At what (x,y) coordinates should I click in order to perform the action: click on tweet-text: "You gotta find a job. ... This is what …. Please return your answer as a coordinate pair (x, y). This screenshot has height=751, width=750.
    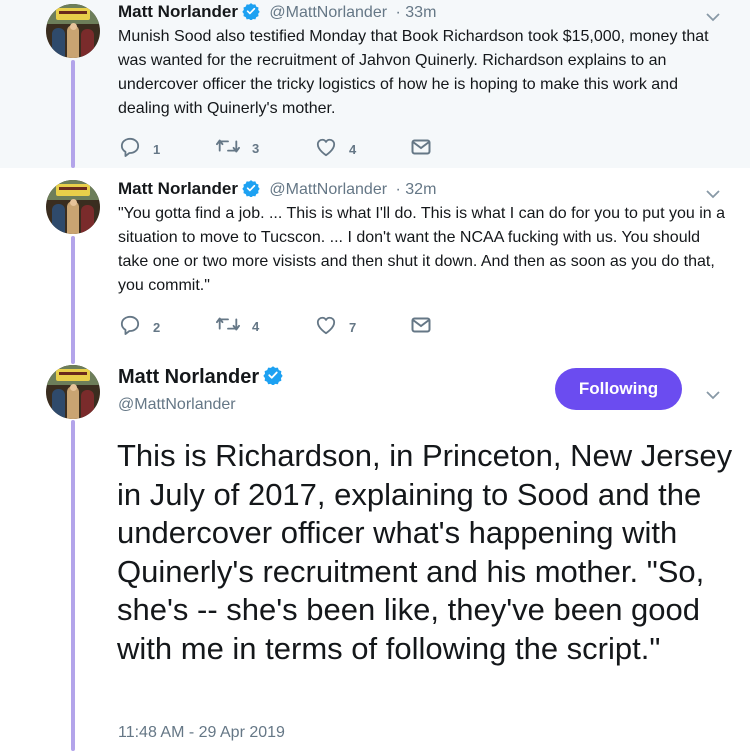
    Looking at the image, I should click on (422, 249).